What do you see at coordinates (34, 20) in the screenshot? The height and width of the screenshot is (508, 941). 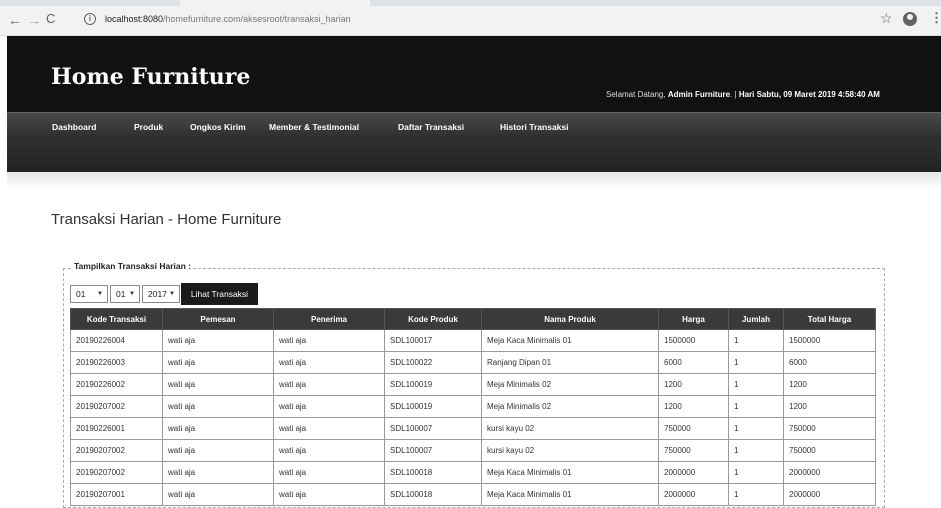 I see `forward-icon: →` at bounding box center [34, 20].